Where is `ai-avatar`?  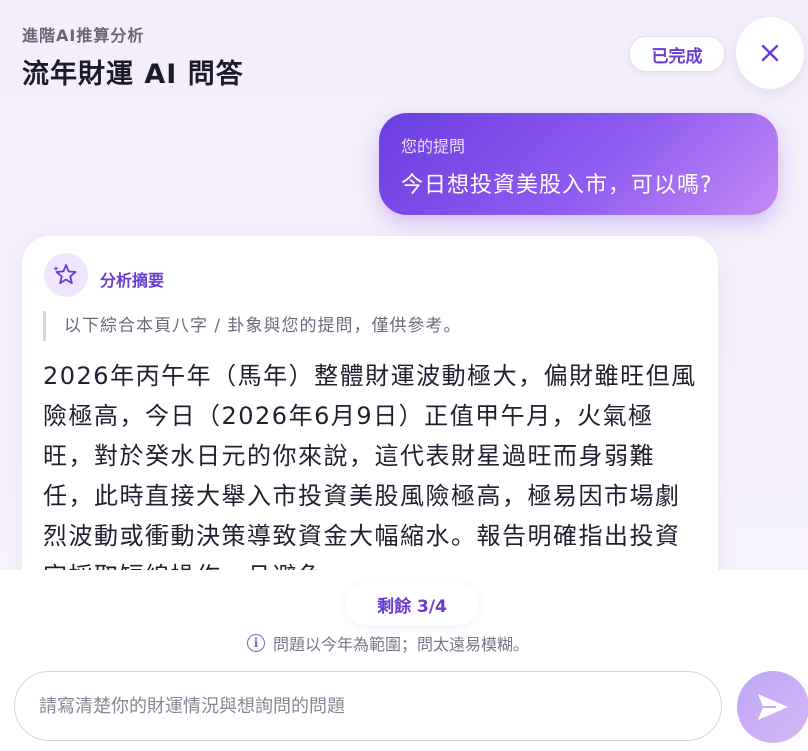
ai-avatar is located at coordinates (66, 275).